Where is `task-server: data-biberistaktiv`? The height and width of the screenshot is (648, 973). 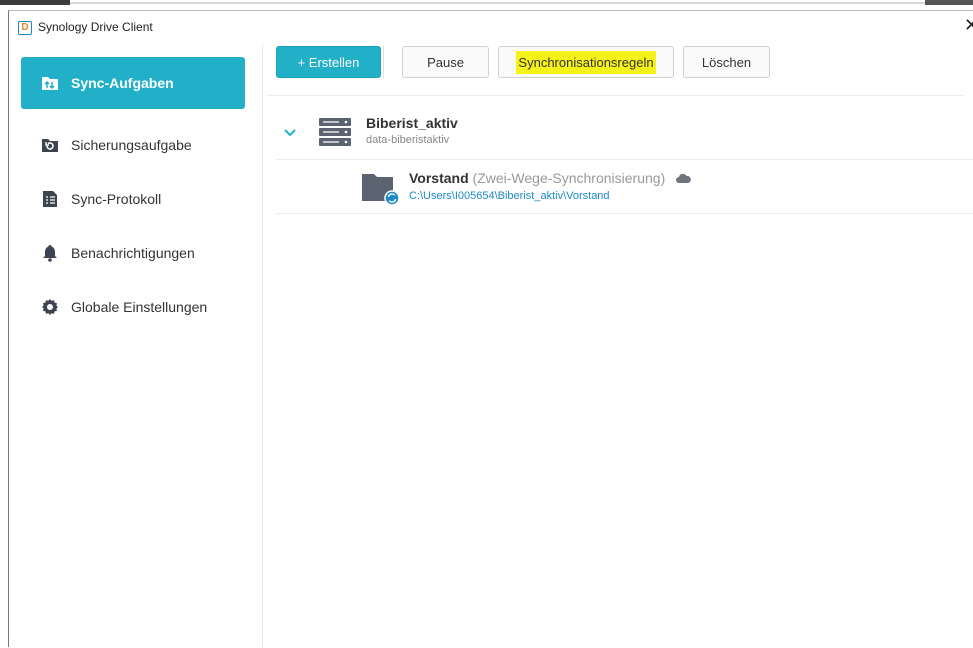 task-server: data-biberistaktiv is located at coordinates (408, 140).